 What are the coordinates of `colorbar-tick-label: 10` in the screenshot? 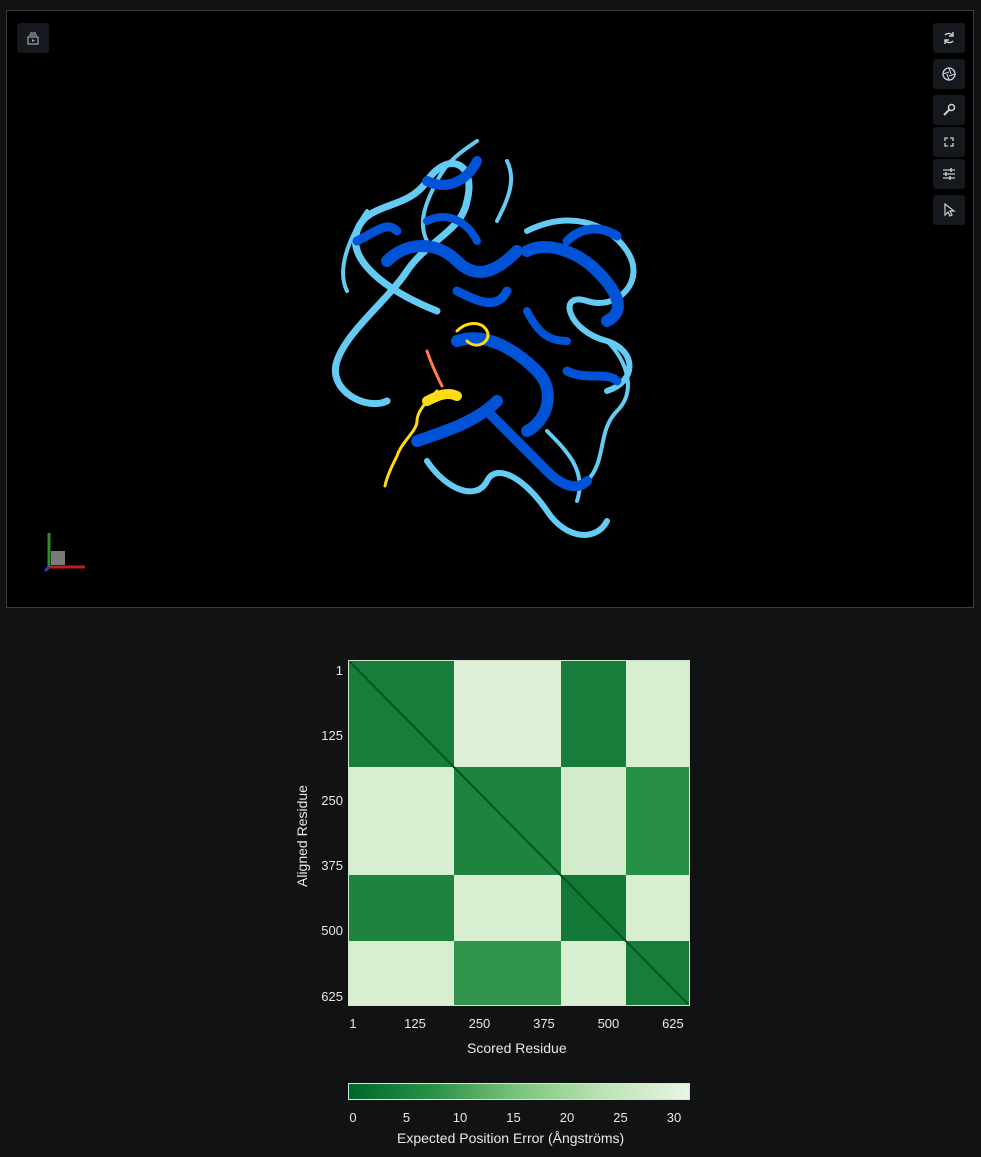 It's located at (460, 1117).